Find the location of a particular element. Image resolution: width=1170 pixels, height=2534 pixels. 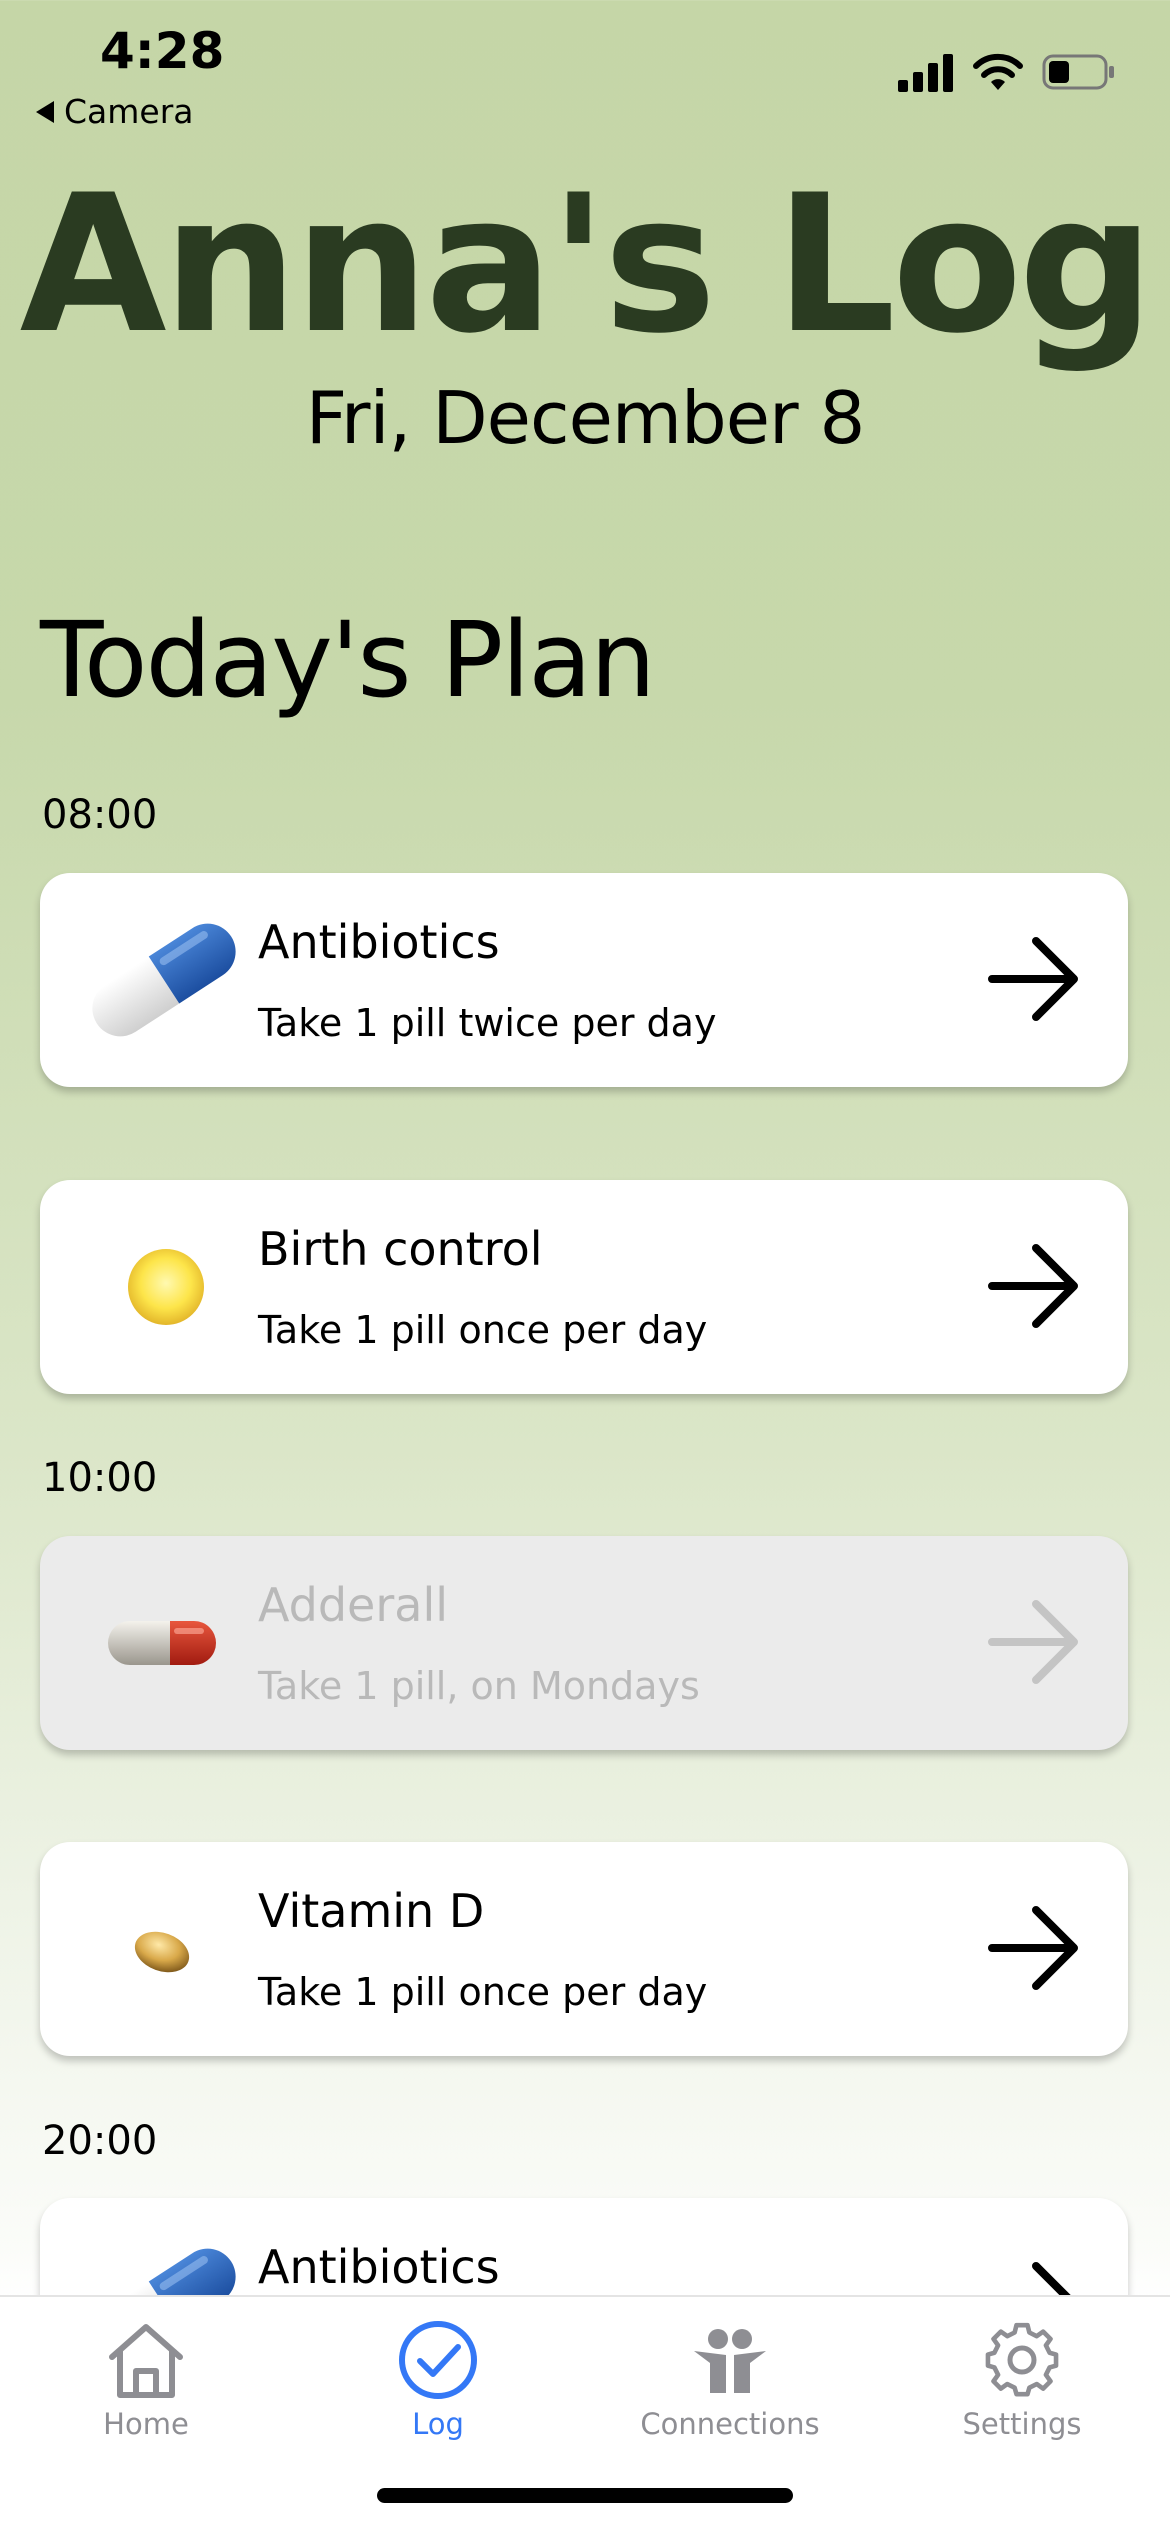

tab-home-label: Home is located at coordinates (146, 2424).